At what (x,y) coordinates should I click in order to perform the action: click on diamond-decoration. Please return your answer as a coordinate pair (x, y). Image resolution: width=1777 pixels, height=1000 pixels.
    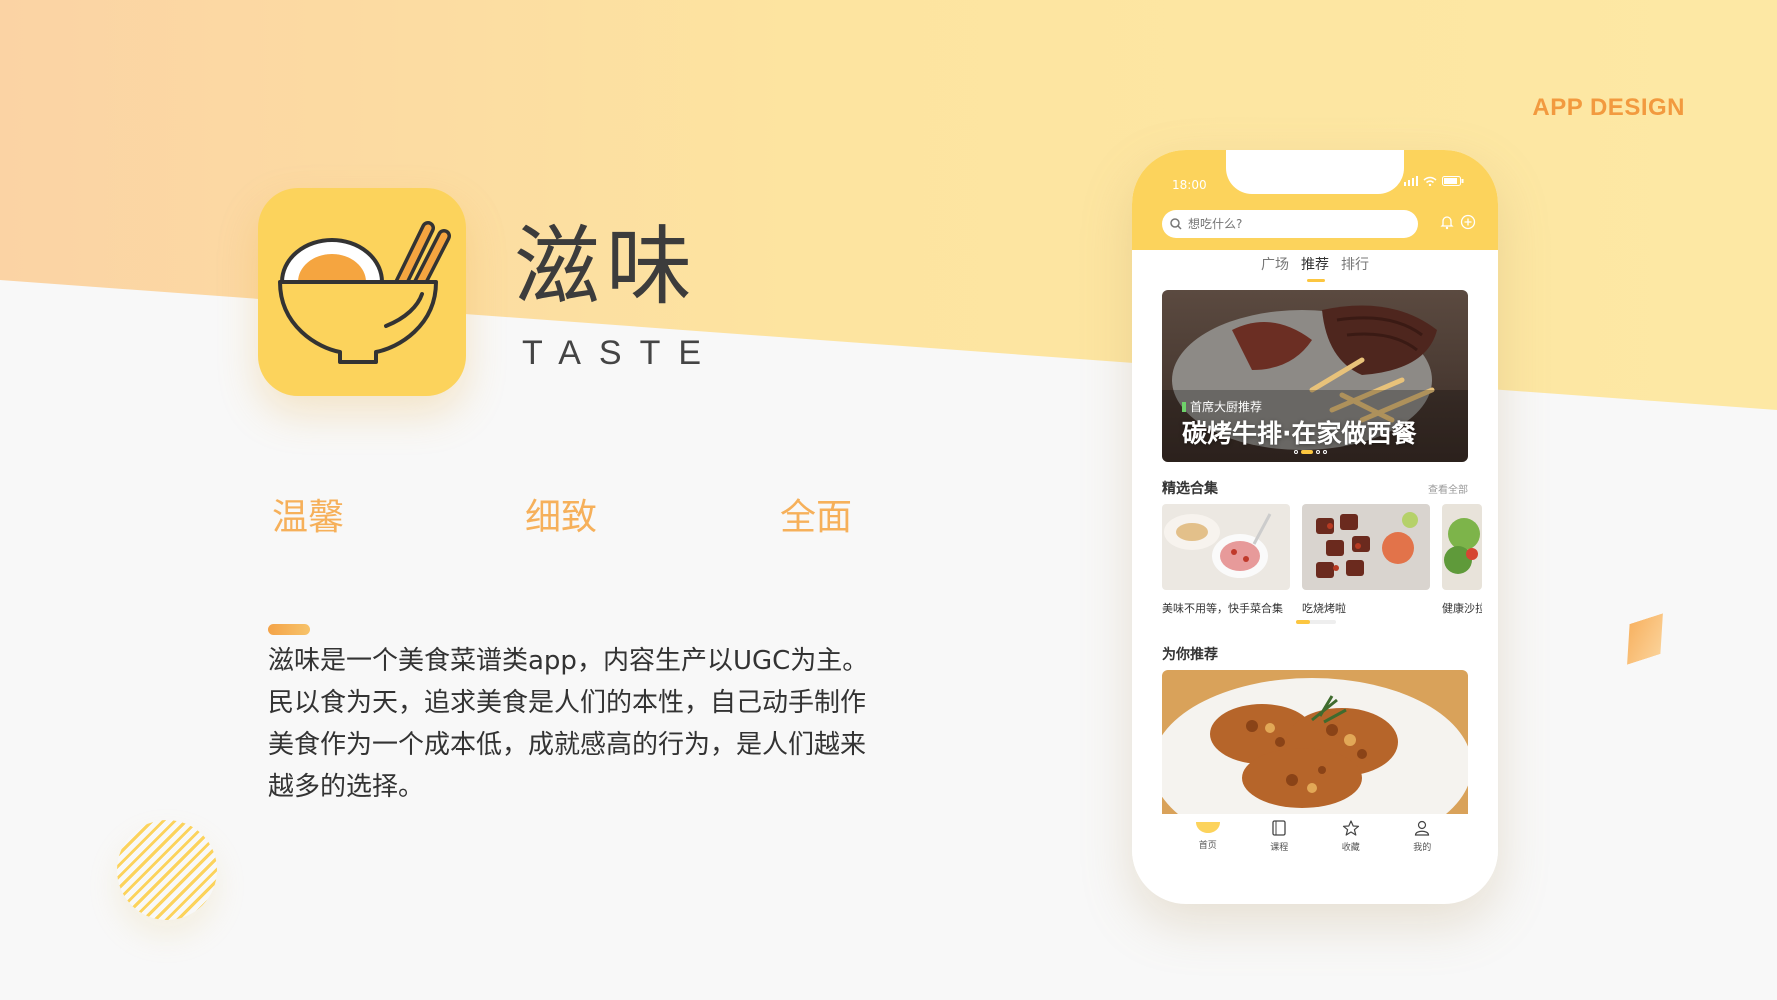
    Looking at the image, I should click on (1644, 639).